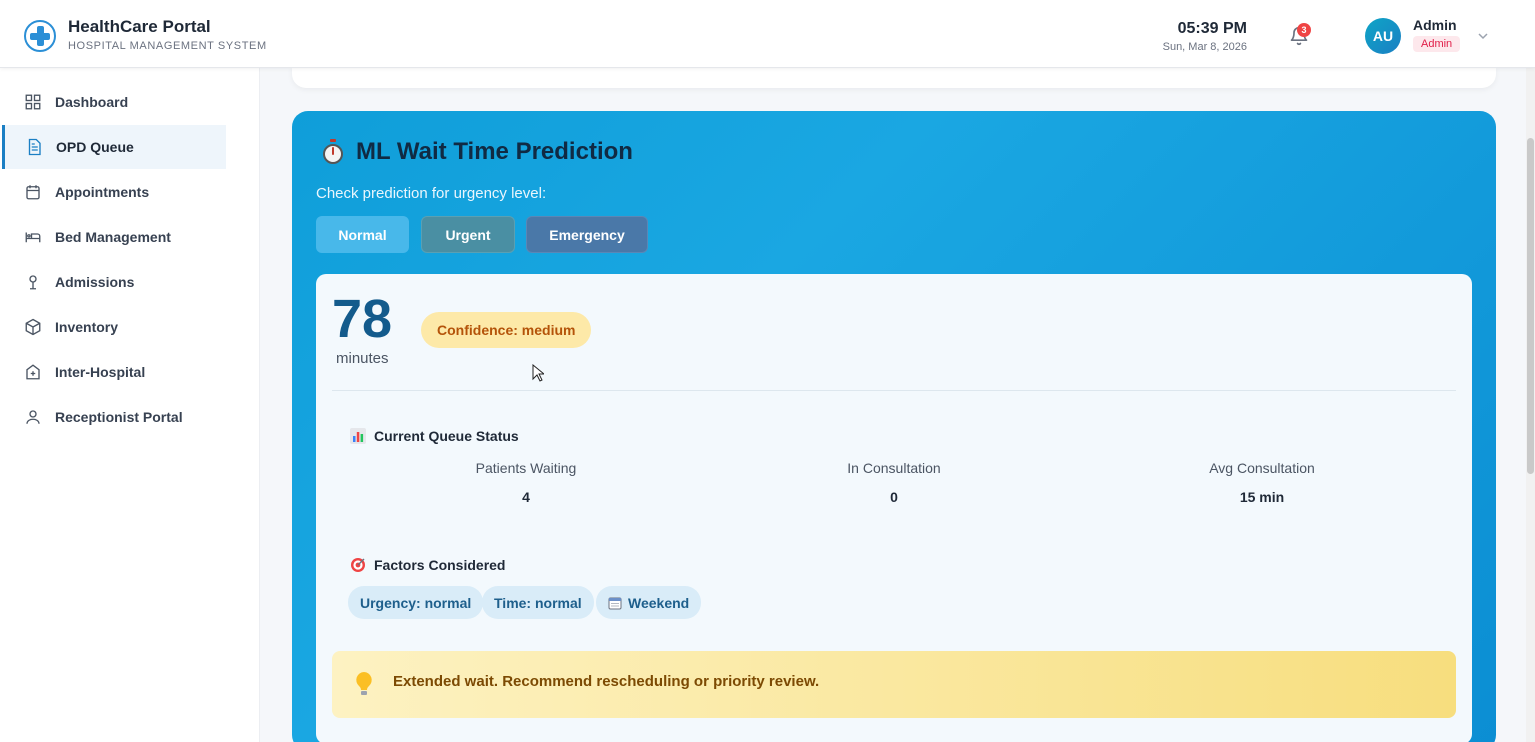 Image resolution: width=1535 pixels, height=742 pixels. What do you see at coordinates (358, 436) in the screenshot?
I see `bar-chart-icon` at bounding box center [358, 436].